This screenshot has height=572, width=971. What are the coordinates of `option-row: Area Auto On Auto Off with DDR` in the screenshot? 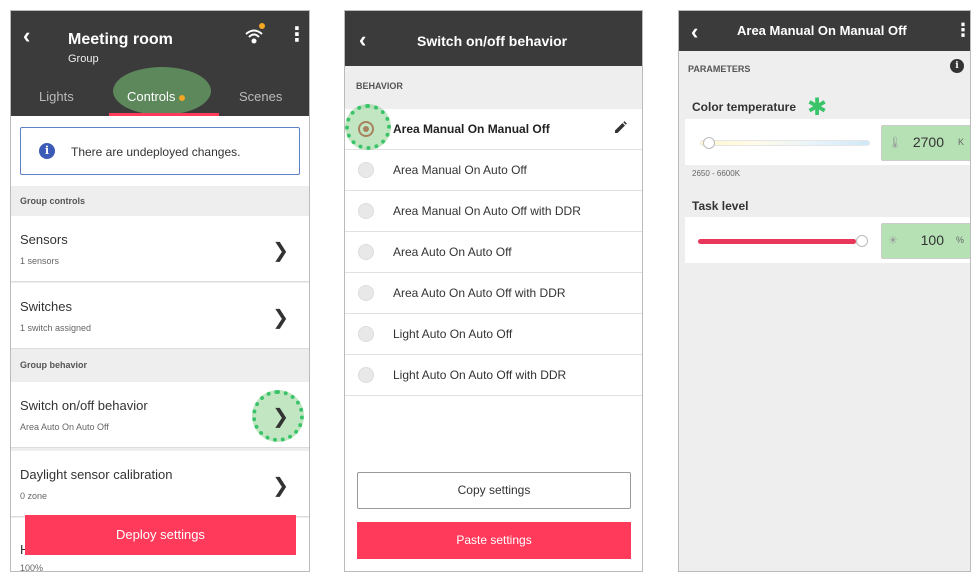 It's located at (493, 293).